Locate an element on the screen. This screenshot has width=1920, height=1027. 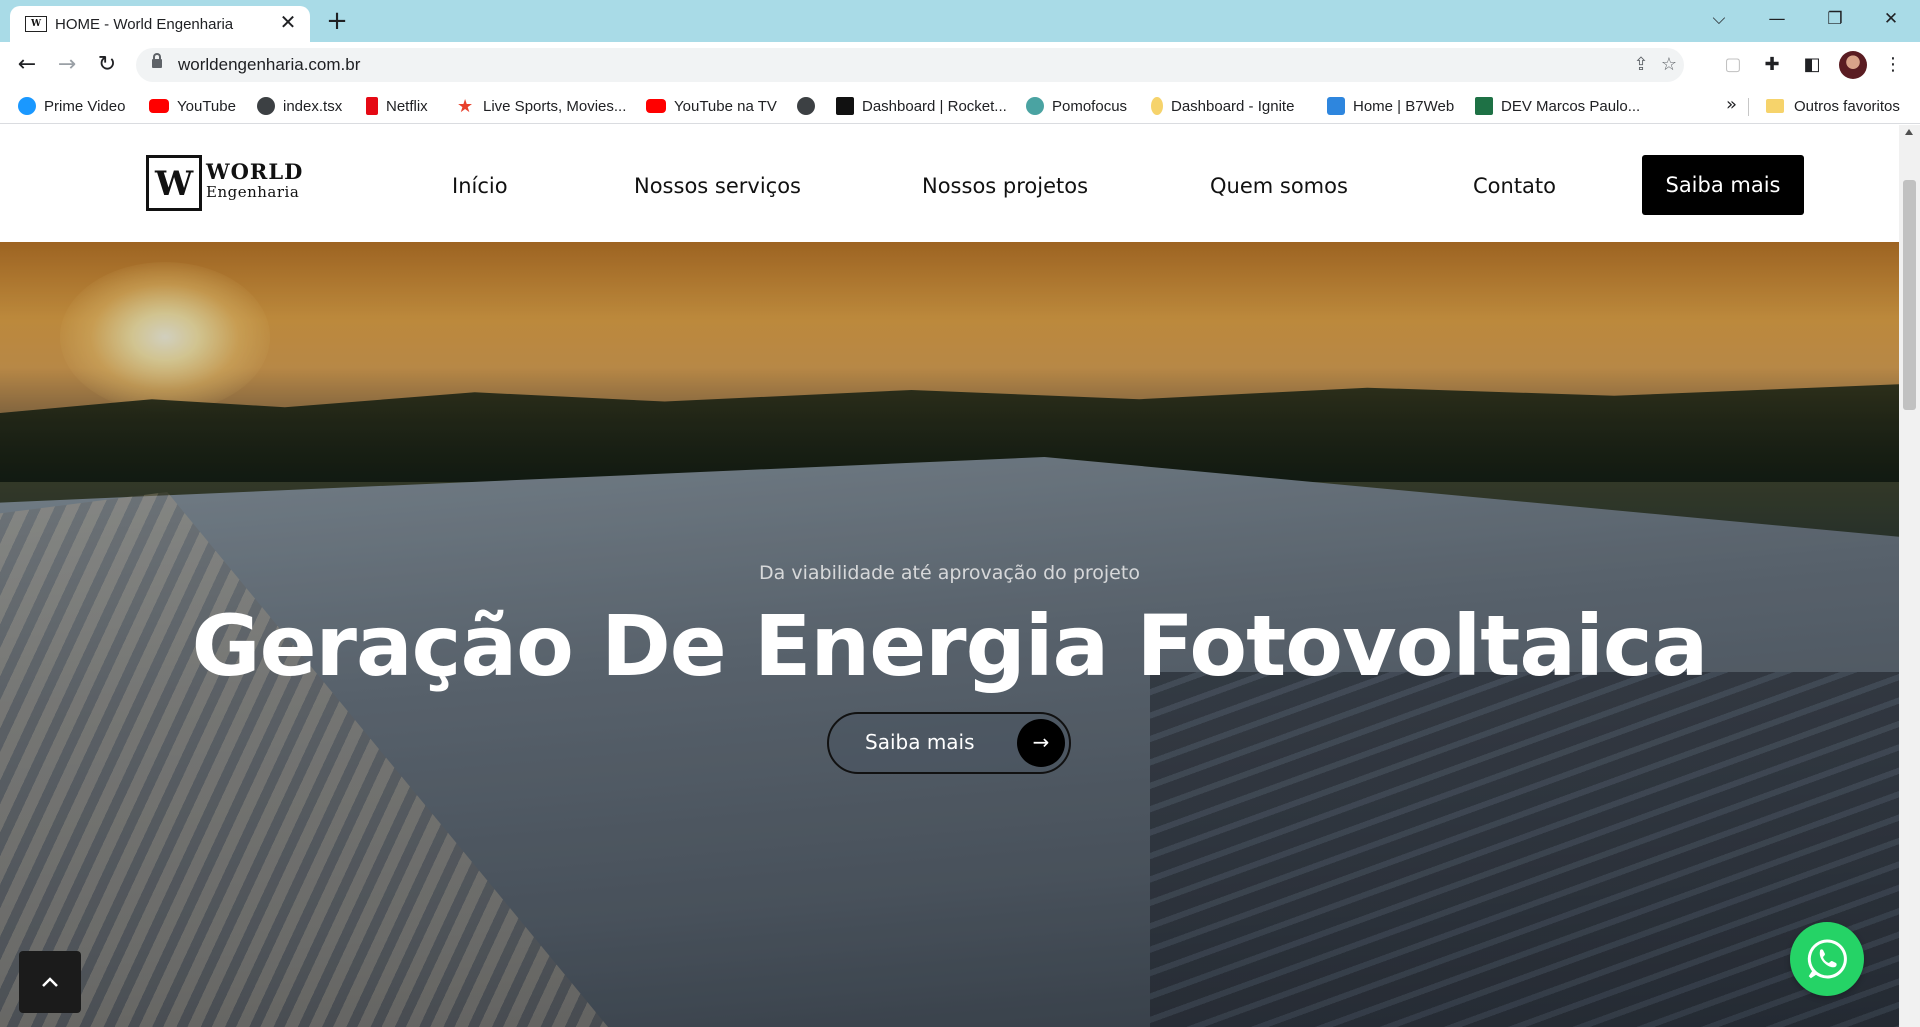
tab-title: HOME - World Engenharia is located at coordinates (144, 24).